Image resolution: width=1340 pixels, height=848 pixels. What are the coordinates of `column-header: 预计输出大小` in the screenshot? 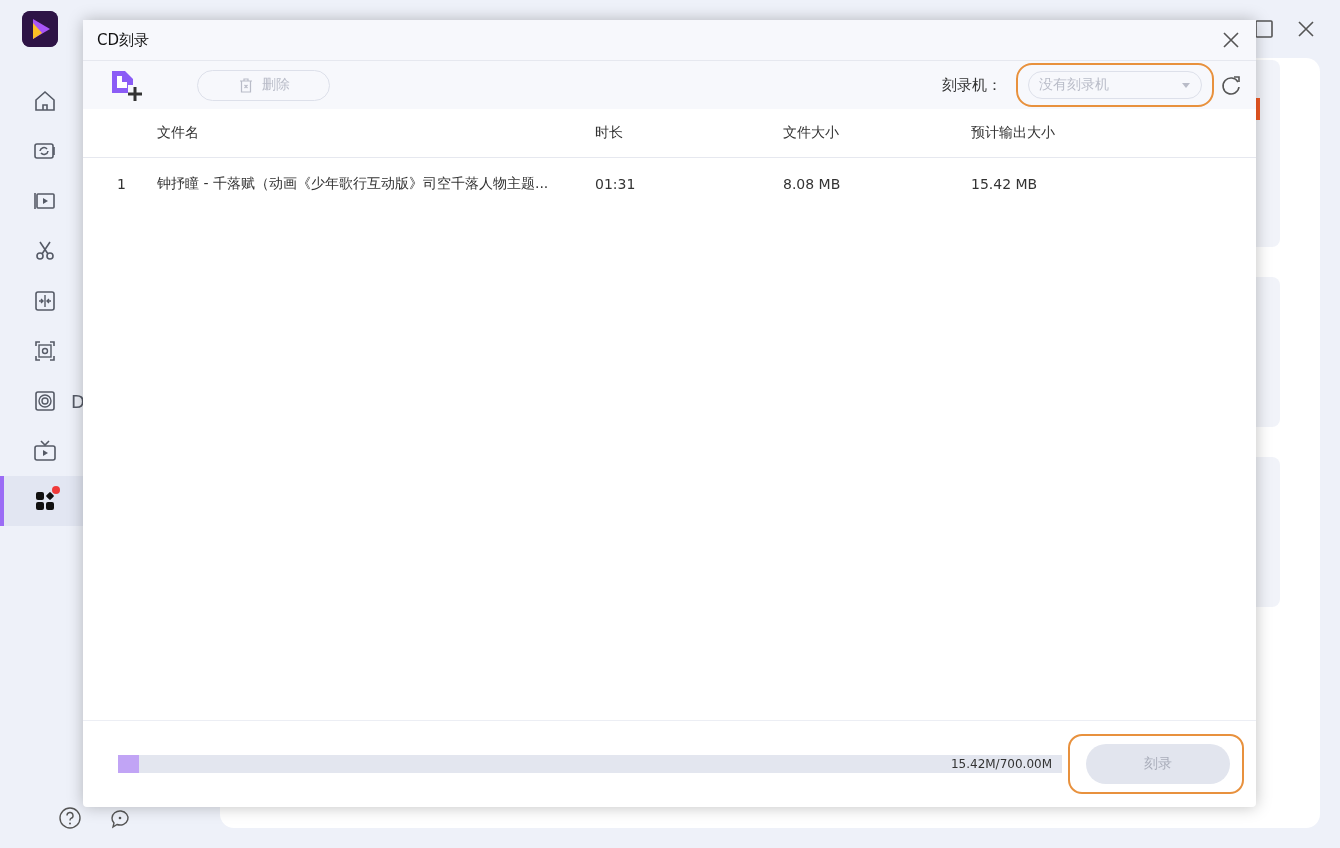 It's located at (1013, 133).